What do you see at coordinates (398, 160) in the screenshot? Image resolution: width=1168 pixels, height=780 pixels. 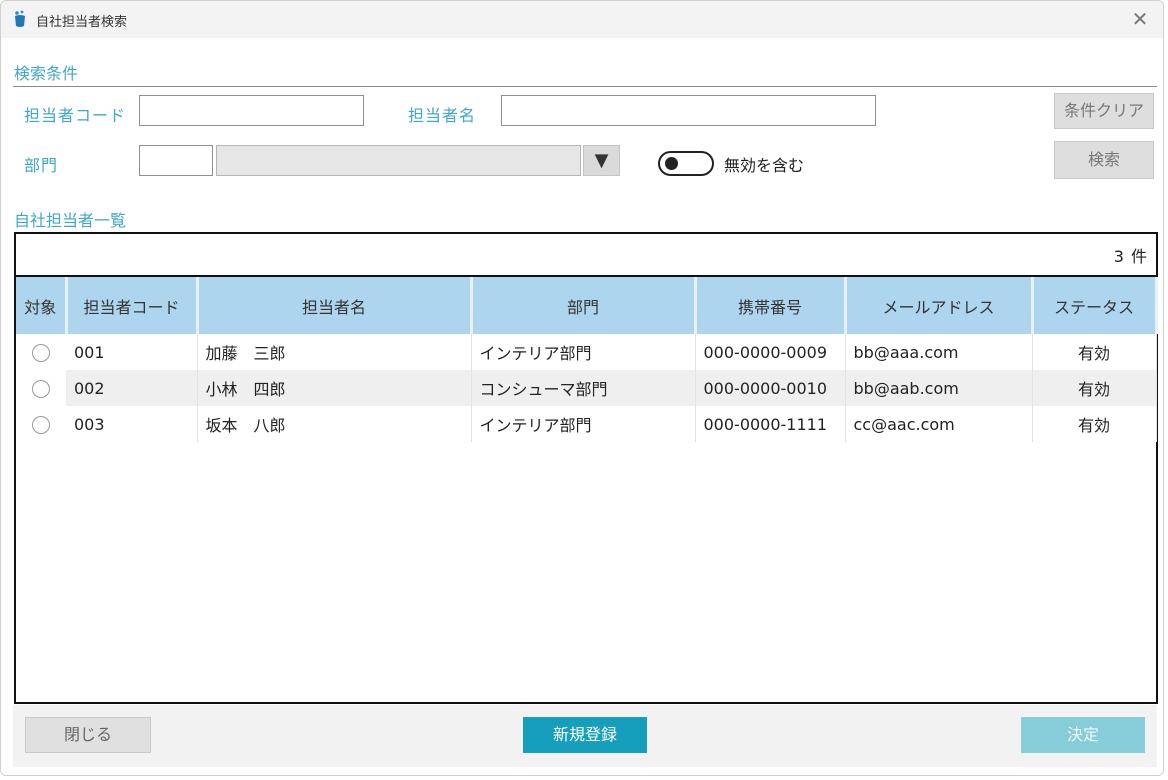 I see `department-select` at bounding box center [398, 160].